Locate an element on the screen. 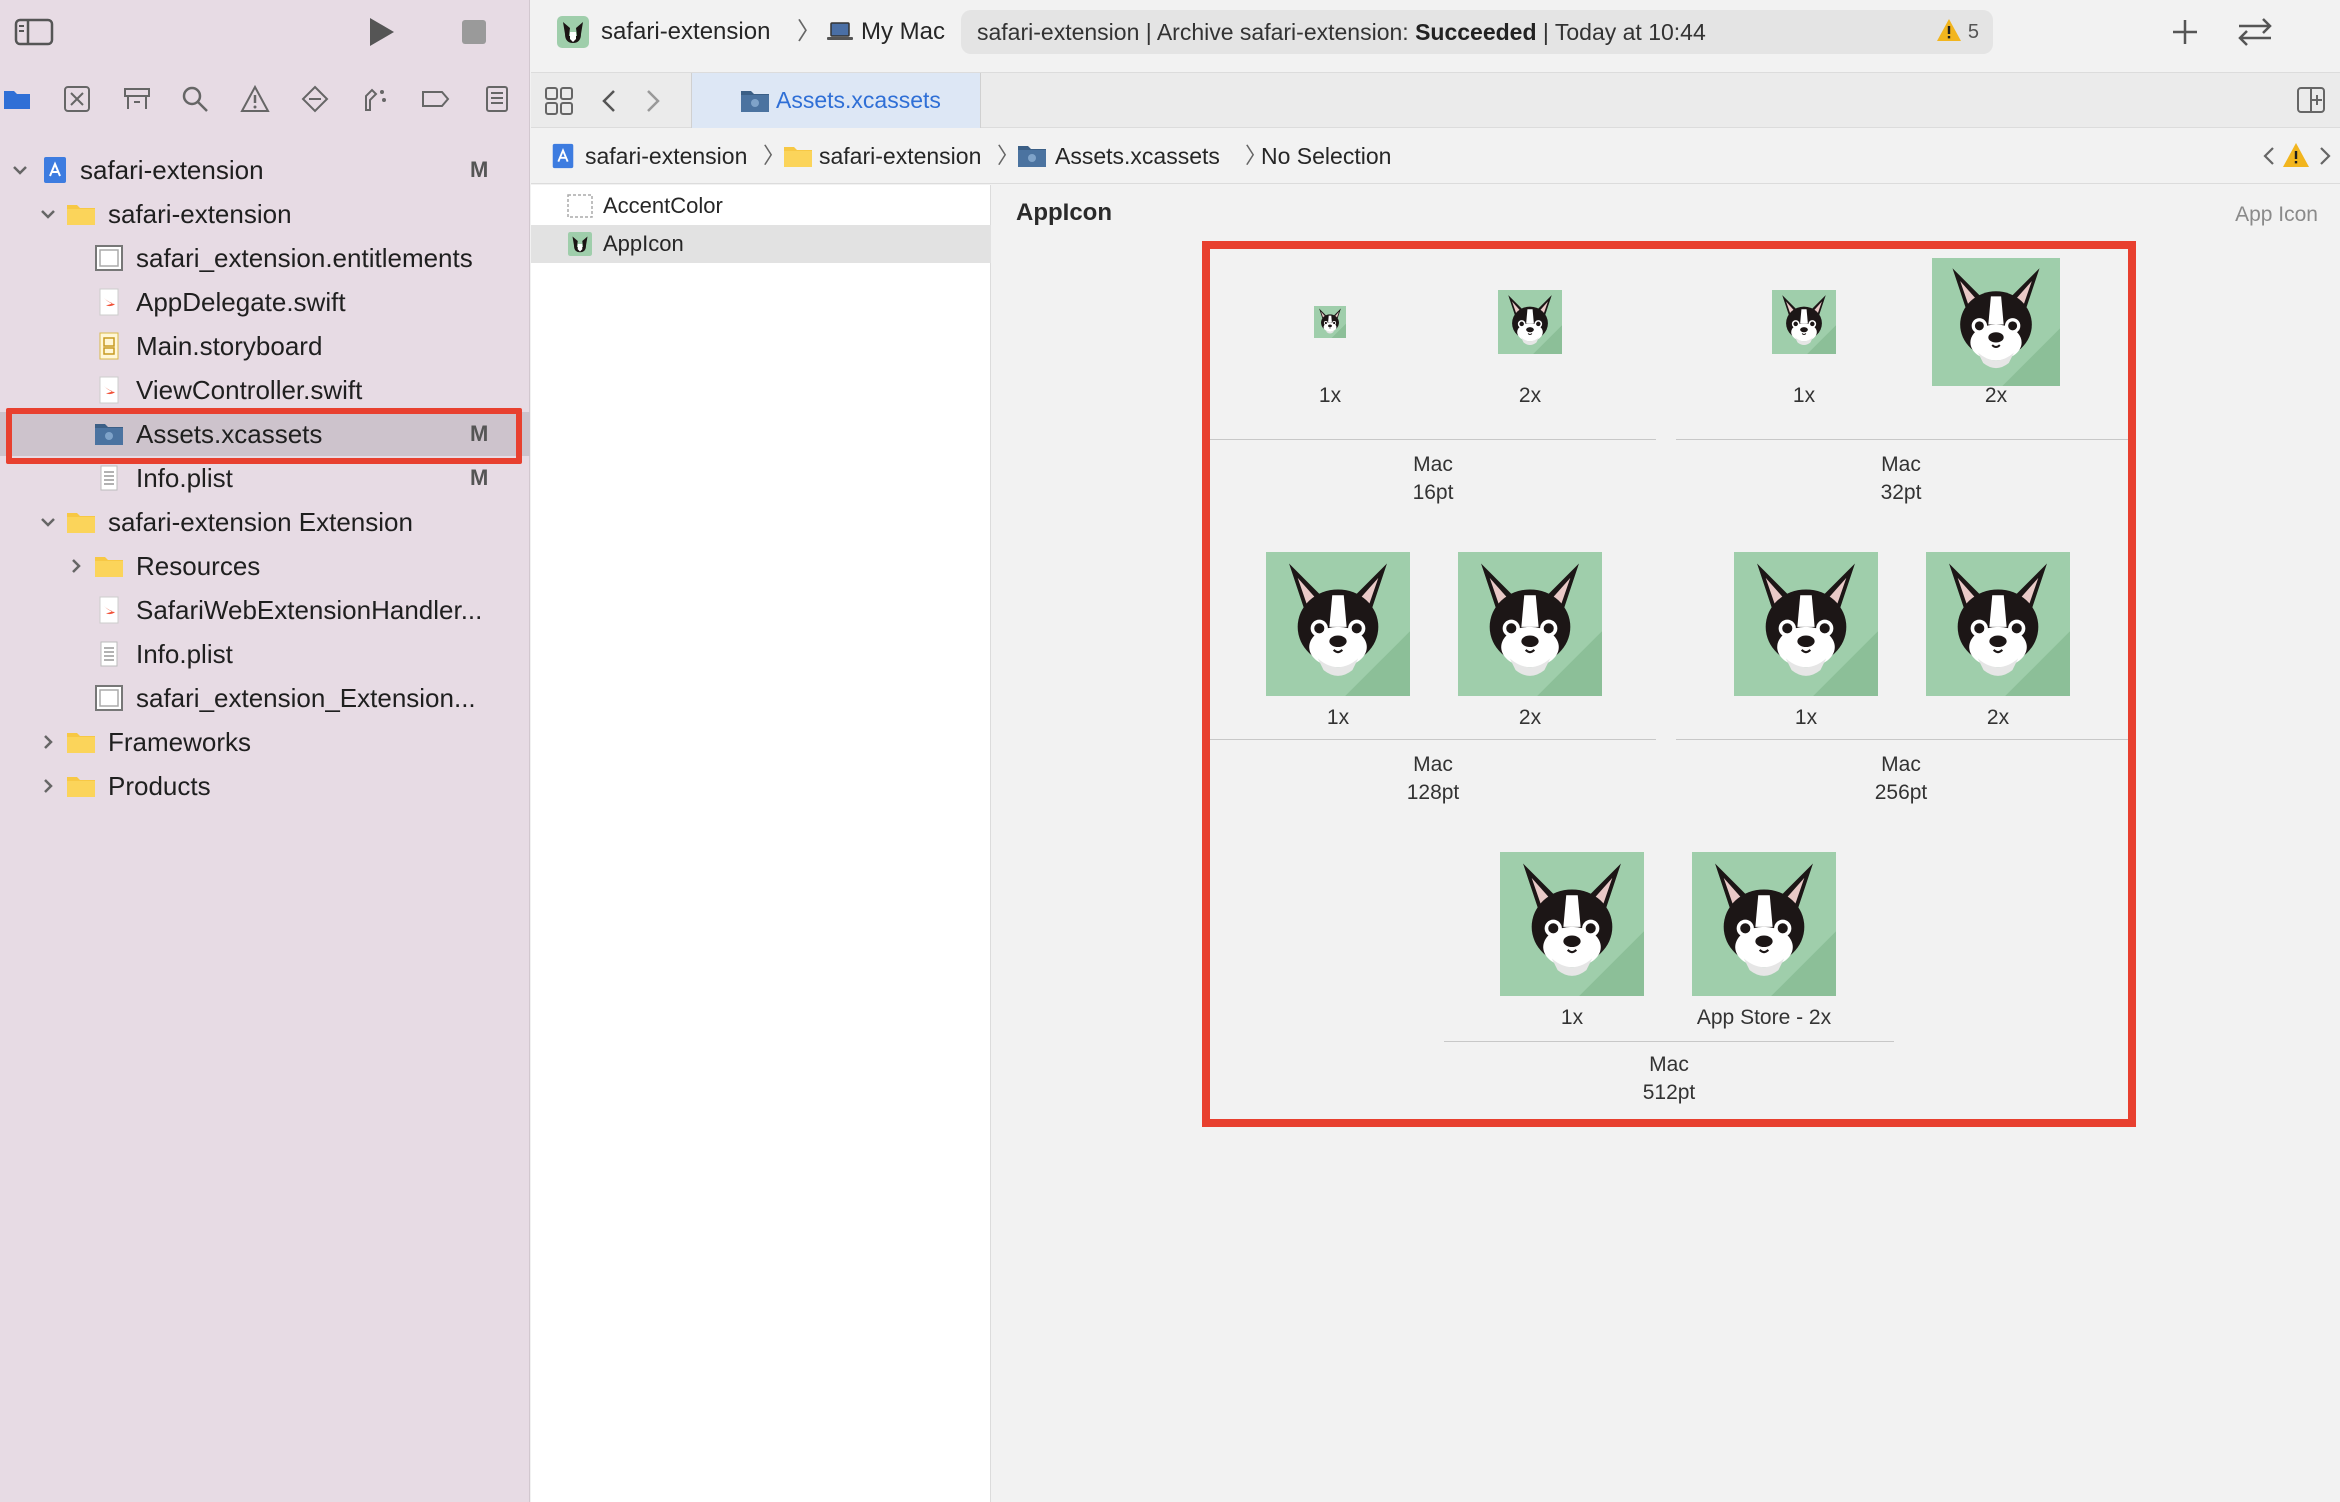 The width and height of the screenshot is (2340, 1502). breakpoint-navigator-icon is located at coordinates (435, 99).